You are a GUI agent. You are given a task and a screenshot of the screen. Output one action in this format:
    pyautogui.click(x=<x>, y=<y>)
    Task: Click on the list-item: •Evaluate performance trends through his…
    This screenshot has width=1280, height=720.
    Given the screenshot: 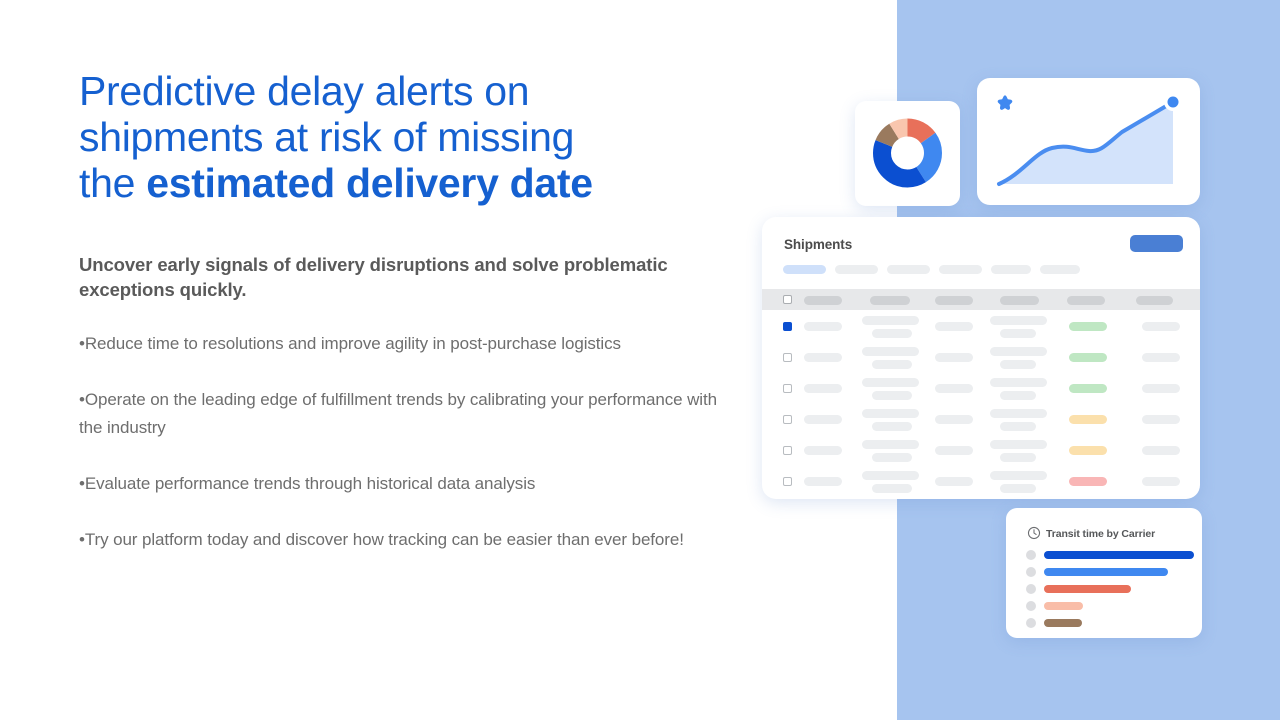 What is the action you would take?
    pyautogui.click(x=307, y=483)
    